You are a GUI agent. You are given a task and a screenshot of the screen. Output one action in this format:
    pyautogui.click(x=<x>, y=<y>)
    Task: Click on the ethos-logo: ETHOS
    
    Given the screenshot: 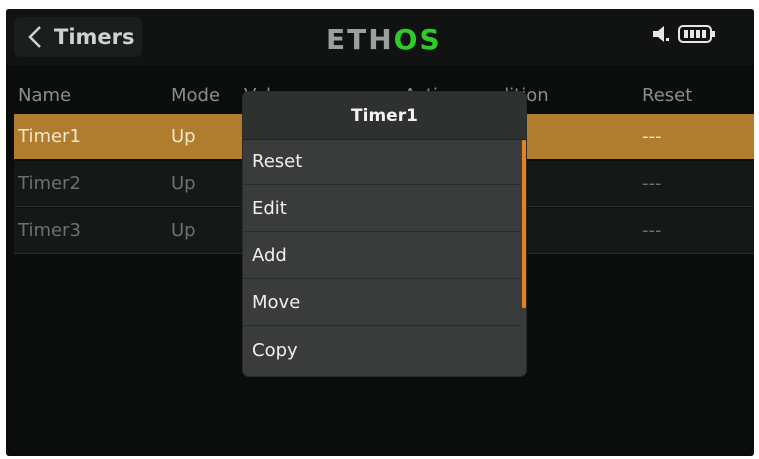 What is the action you would take?
    pyautogui.click(x=384, y=39)
    